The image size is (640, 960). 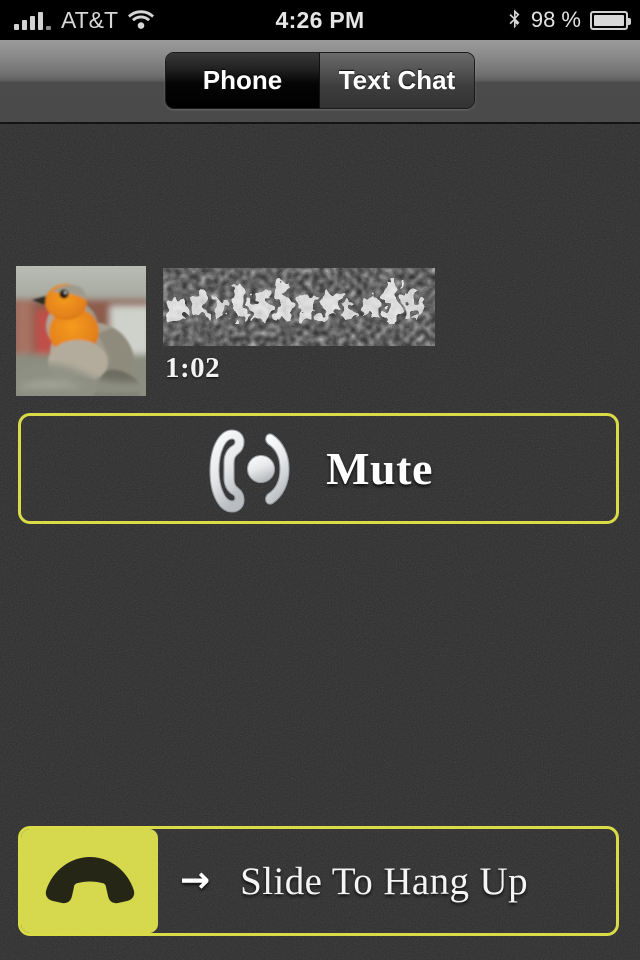 What do you see at coordinates (141, 20) in the screenshot?
I see `wifi-icon` at bounding box center [141, 20].